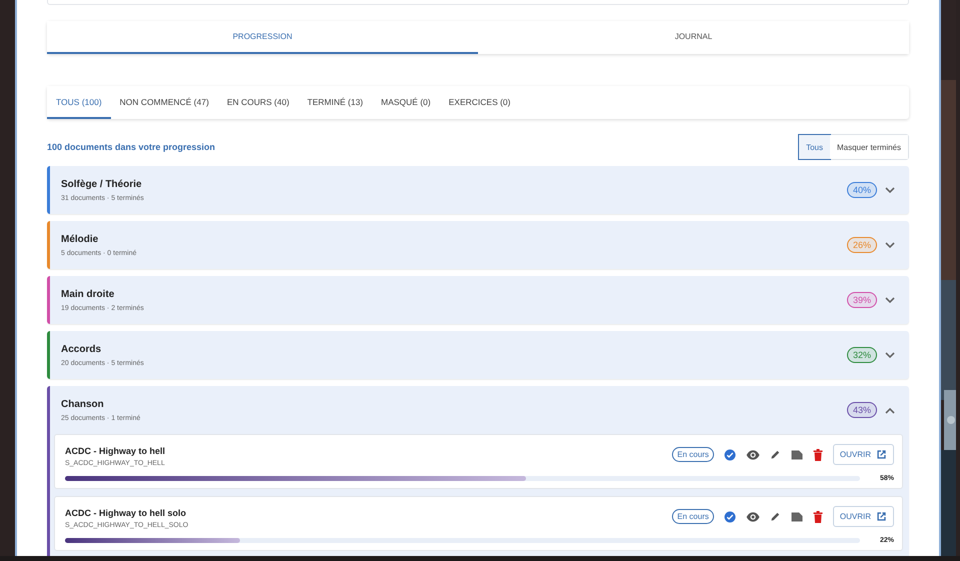  What do you see at coordinates (861, 300) in the screenshot?
I see `percent-badge: 39%` at bounding box center [861, 300].